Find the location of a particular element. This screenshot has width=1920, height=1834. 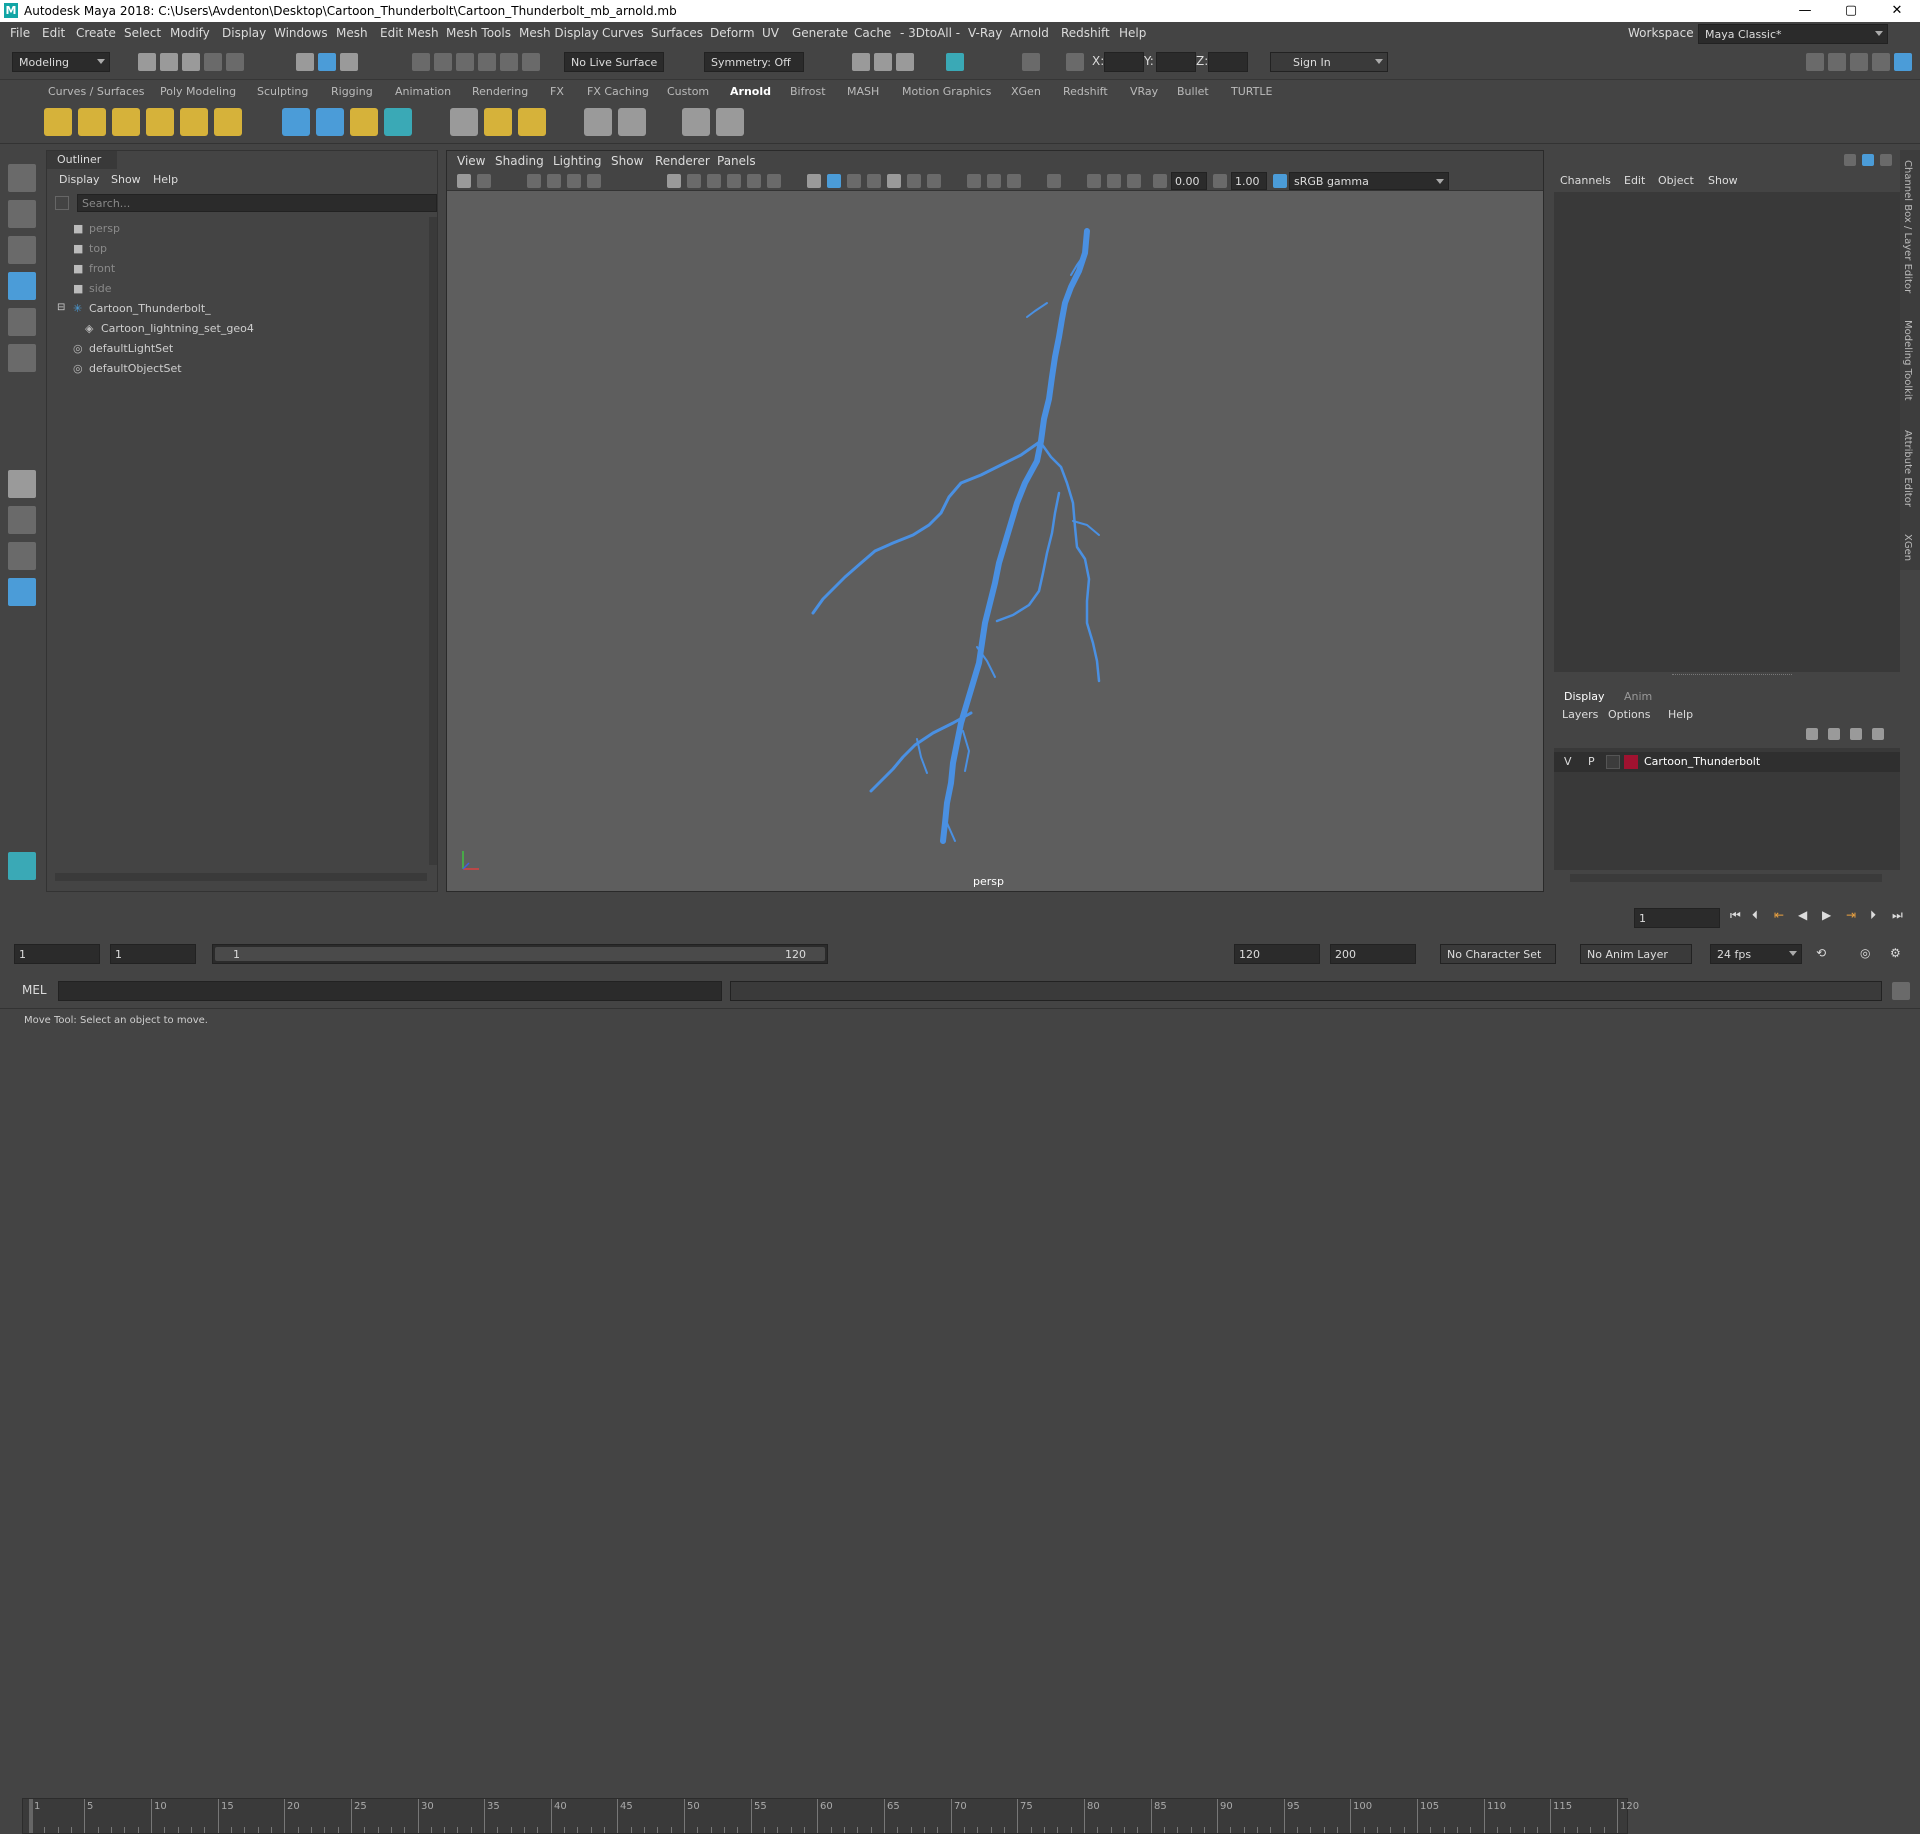

outliner-item: ◈ Cartoon_lightning_set_geo4 is located at coordinates (237, 329).